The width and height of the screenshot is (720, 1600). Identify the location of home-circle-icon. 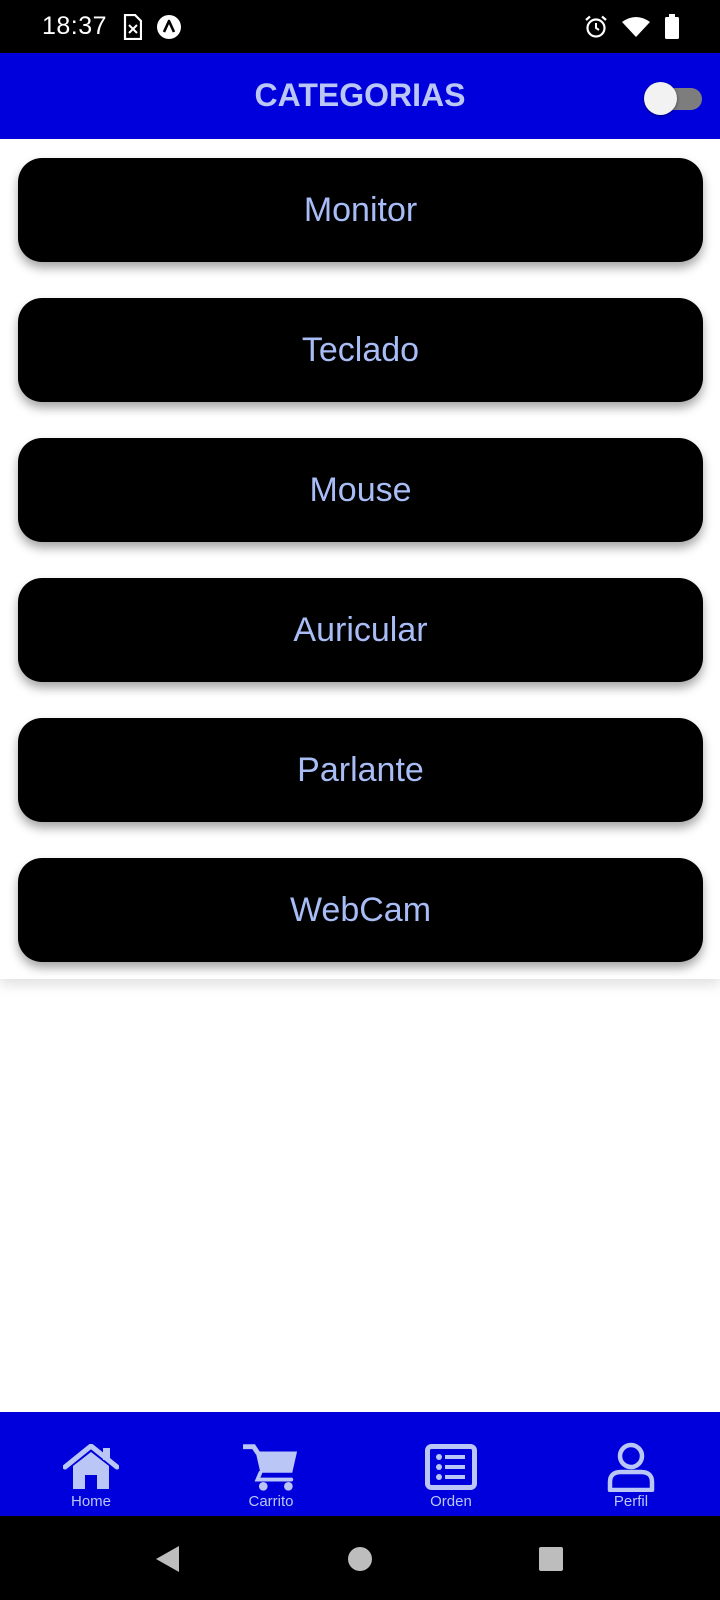
(360, 1559).